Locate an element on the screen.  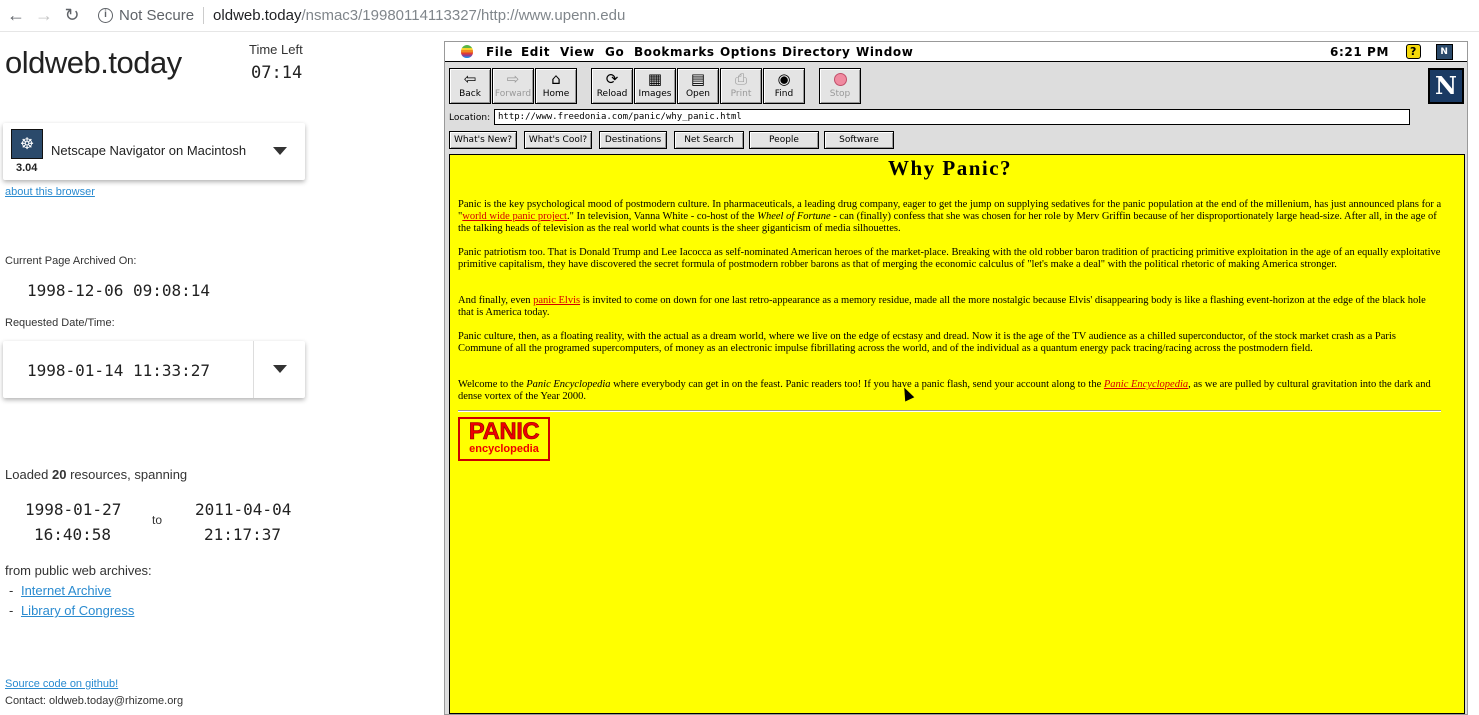
range-start-time: 16:40:58 is located at coordinates (73, 534).